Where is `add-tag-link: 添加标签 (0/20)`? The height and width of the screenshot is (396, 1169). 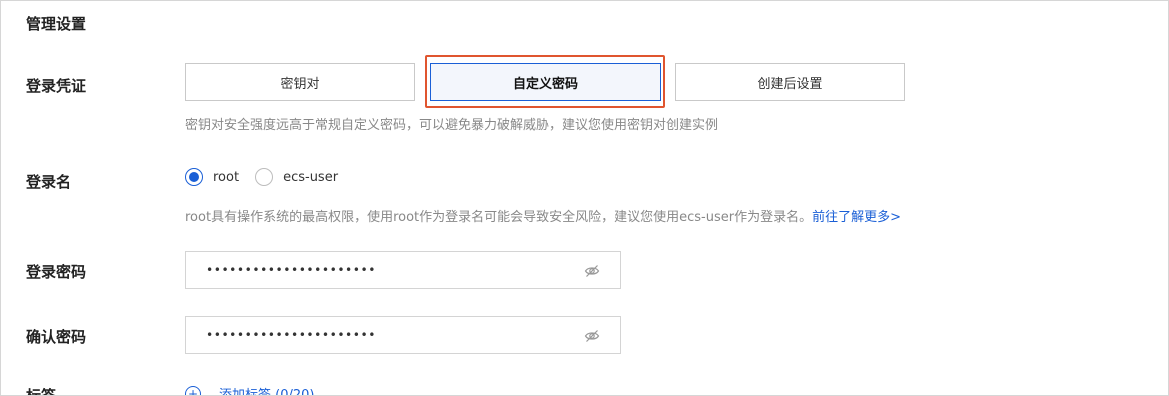
add-tag-link: 添加标签 (0/20) is located at coordinates (266, 389).